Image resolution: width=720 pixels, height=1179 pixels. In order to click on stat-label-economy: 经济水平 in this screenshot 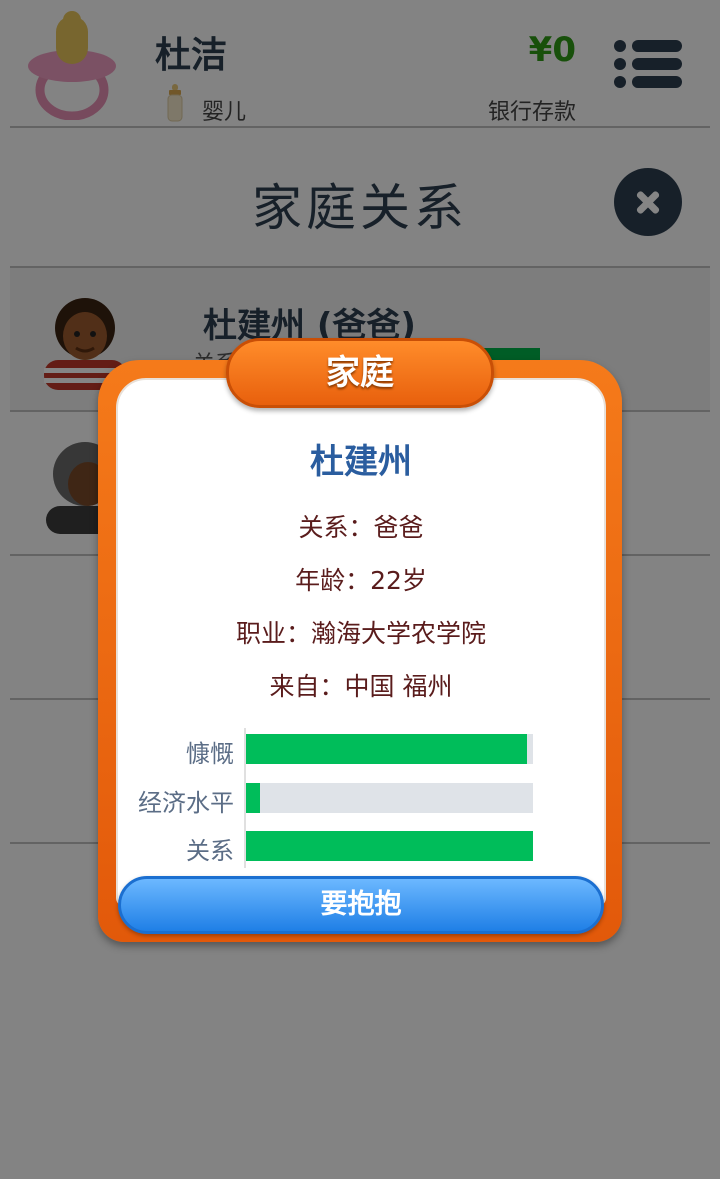, I will do `click(186, 803)`.